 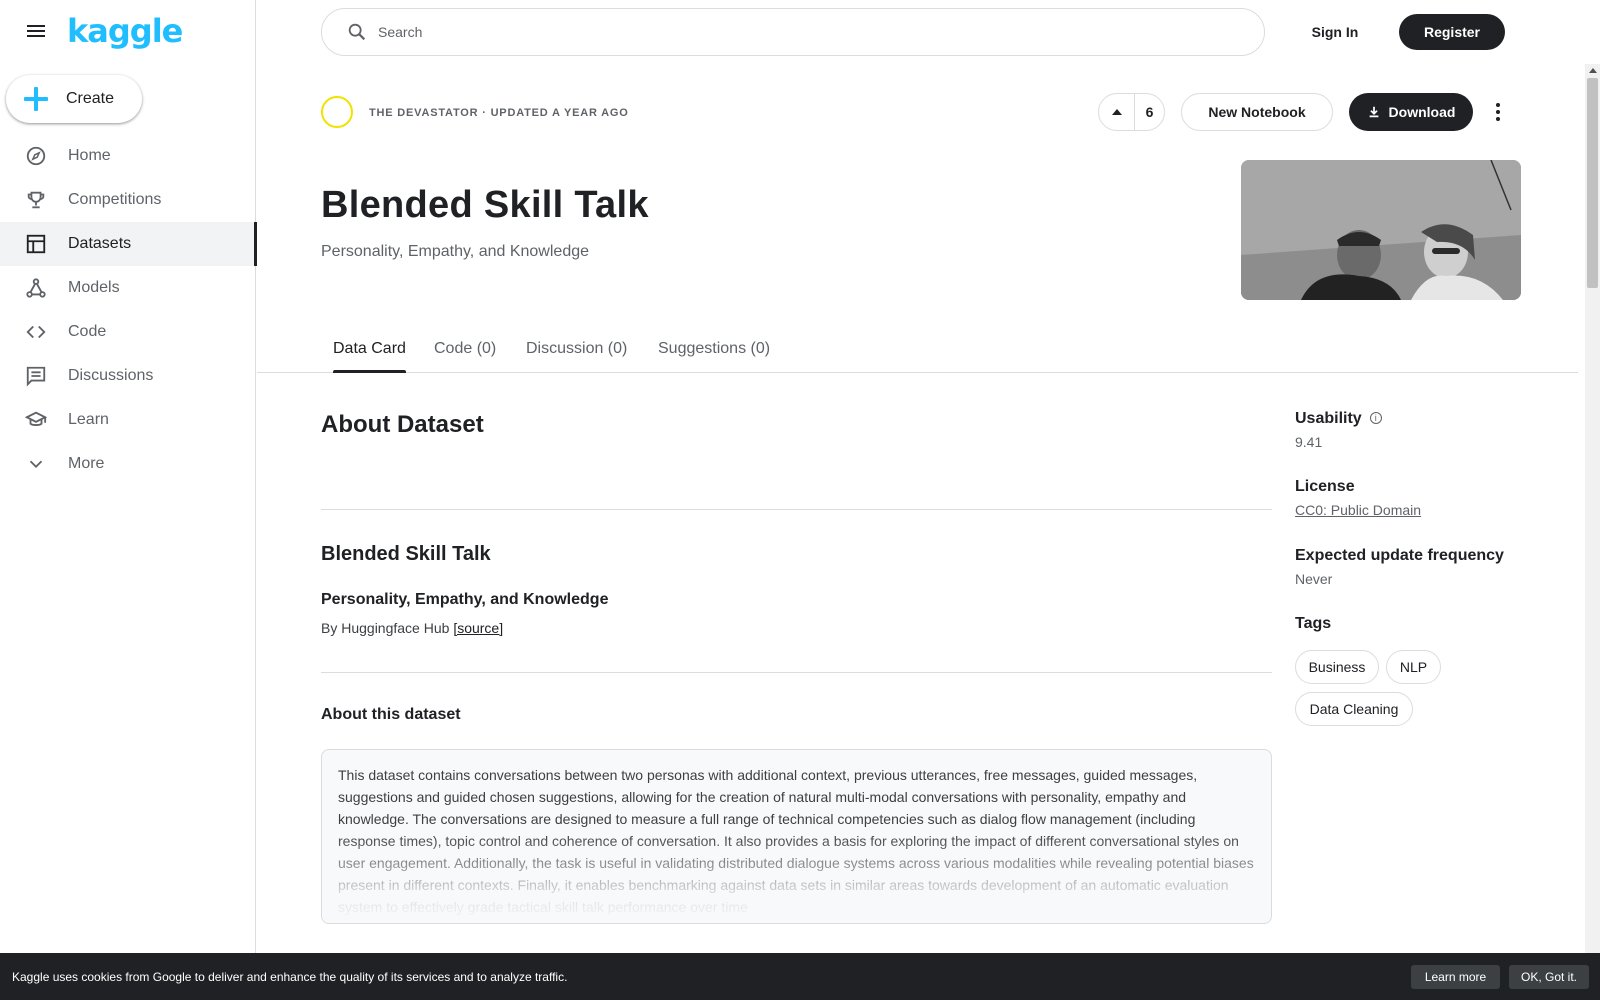 What do you see at coordinates (36, 464) in the screenshot?
I see `chevron-down-icon` at bounding box center [36, 464].